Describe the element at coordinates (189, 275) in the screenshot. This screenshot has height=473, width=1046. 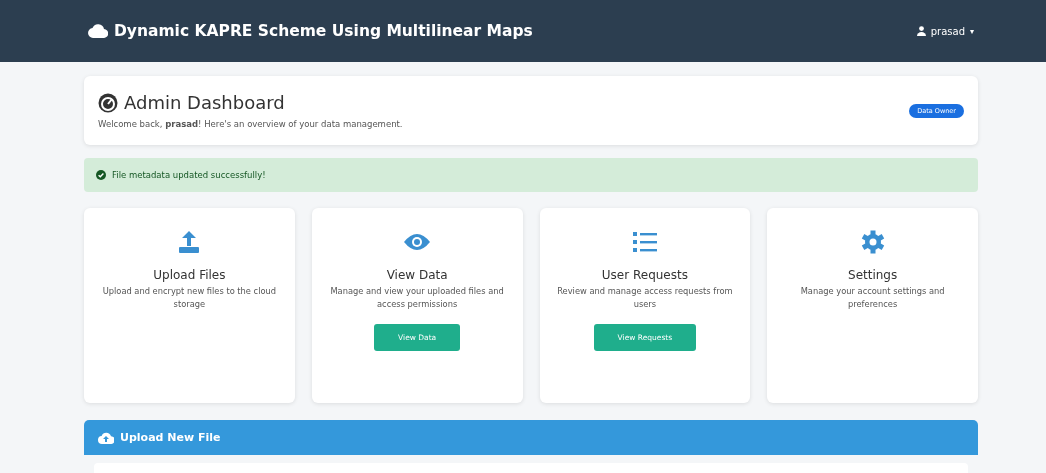
I see `card-title: Upload Files` at that location.